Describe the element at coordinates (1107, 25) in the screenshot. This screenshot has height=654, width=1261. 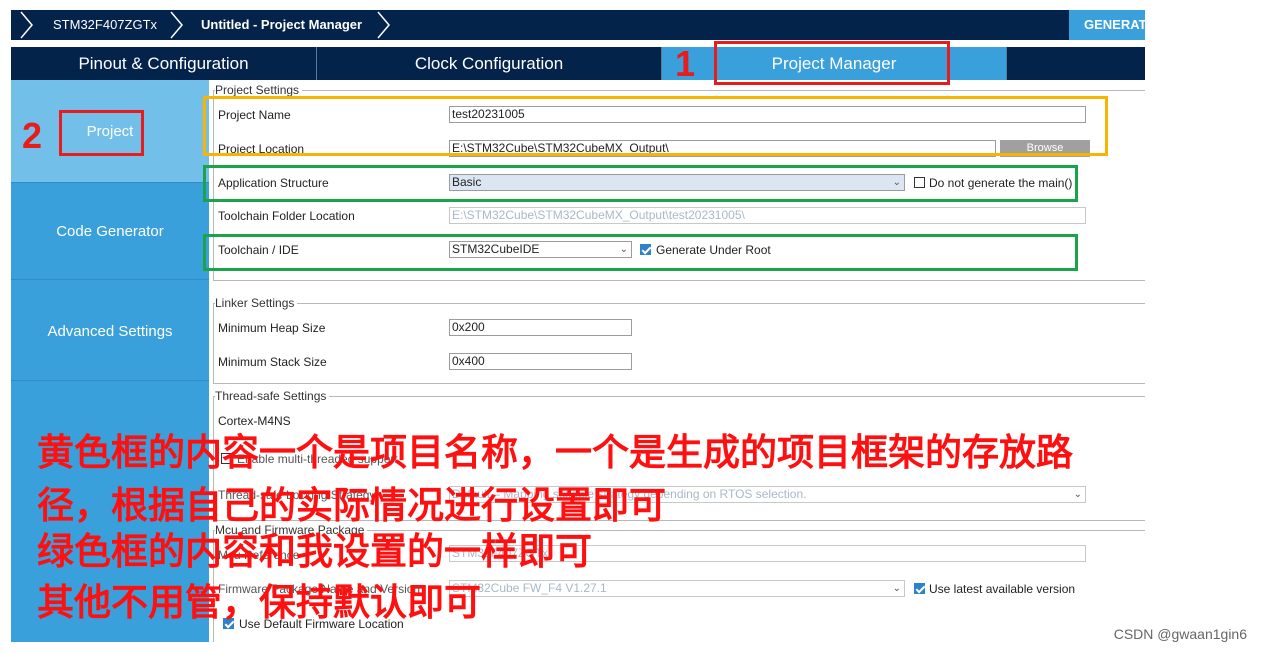
I see `generate-code-button: GENERATE CODE` at that location.